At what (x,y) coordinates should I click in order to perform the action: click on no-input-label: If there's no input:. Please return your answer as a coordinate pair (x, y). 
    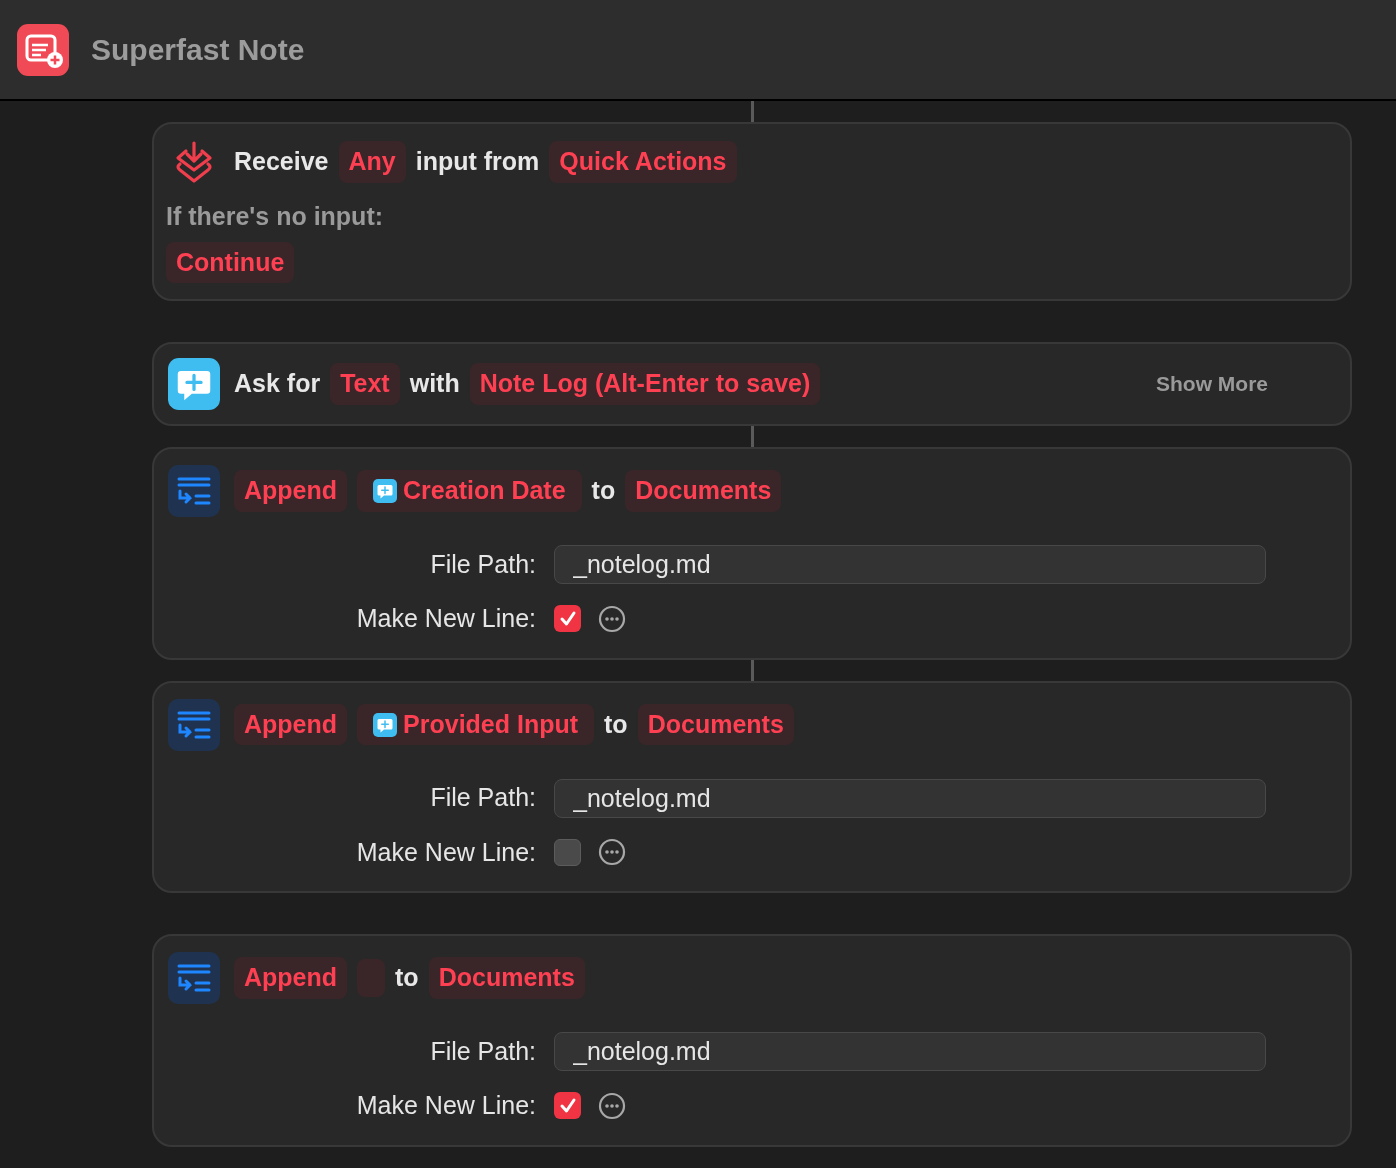
    Looking at the image, I should click on (275, 216).